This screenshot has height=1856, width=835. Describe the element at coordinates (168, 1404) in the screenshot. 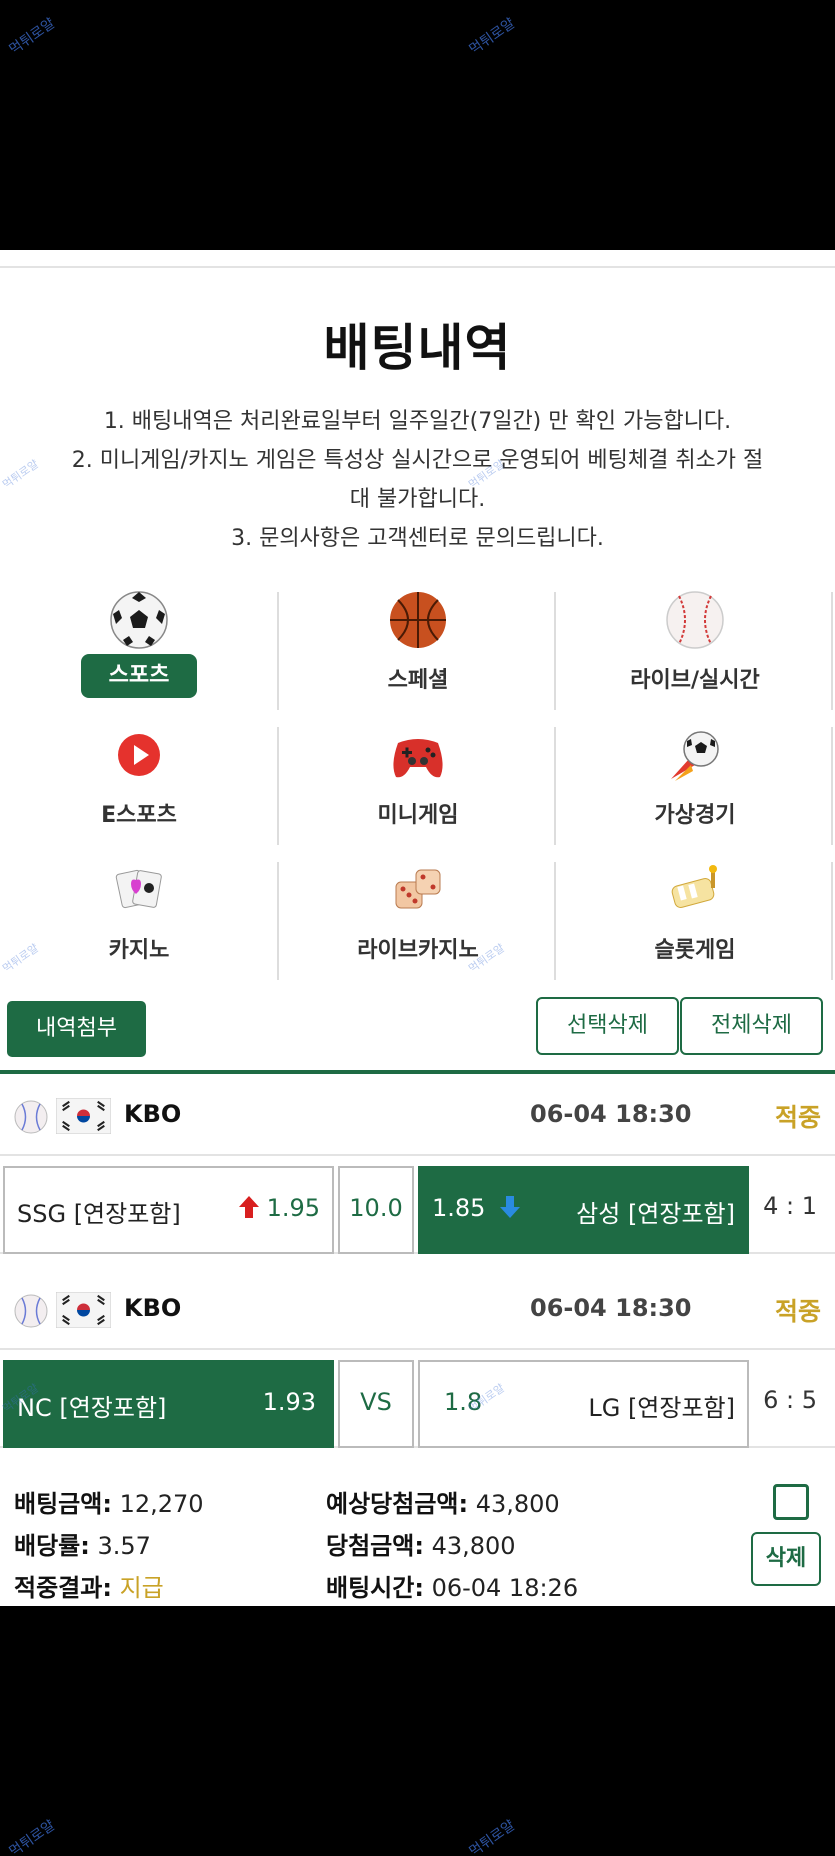

I see `home-odds-cell: NC [연장포함] 1.93` at that location.